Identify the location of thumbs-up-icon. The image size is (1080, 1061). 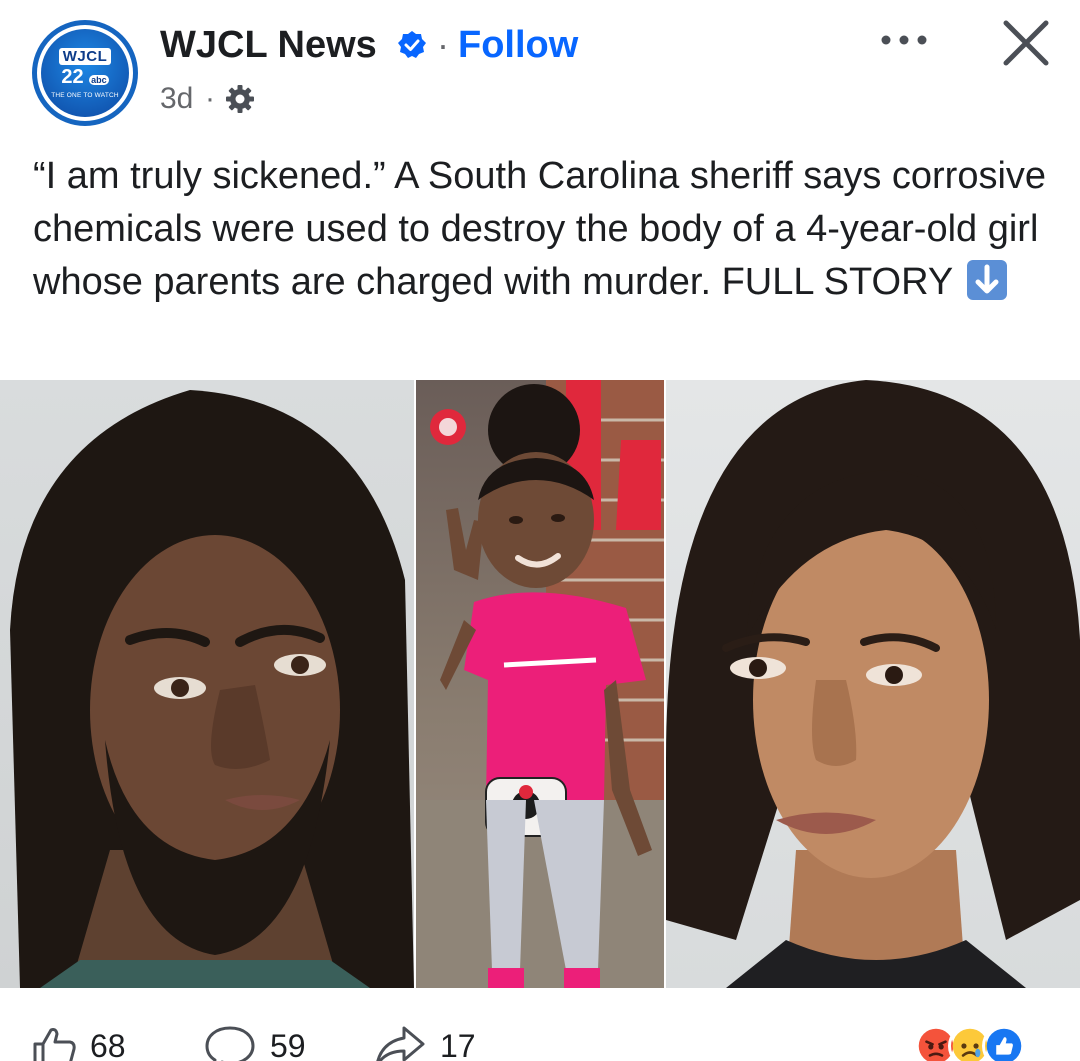
(54, 1044).